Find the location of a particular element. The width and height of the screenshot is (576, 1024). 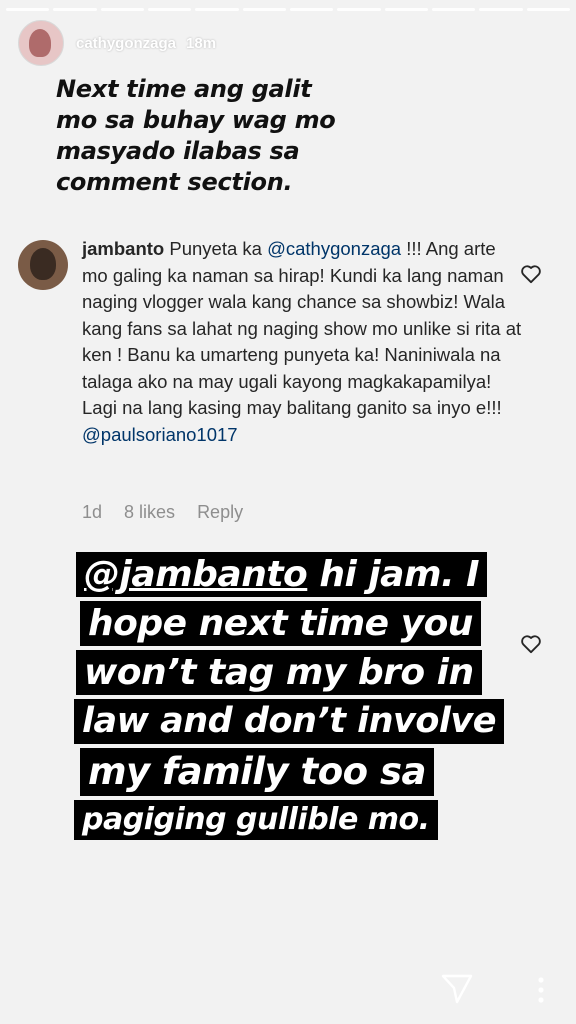

sticker-line: won’t tag my bro in is located at coordinates (279, 672).